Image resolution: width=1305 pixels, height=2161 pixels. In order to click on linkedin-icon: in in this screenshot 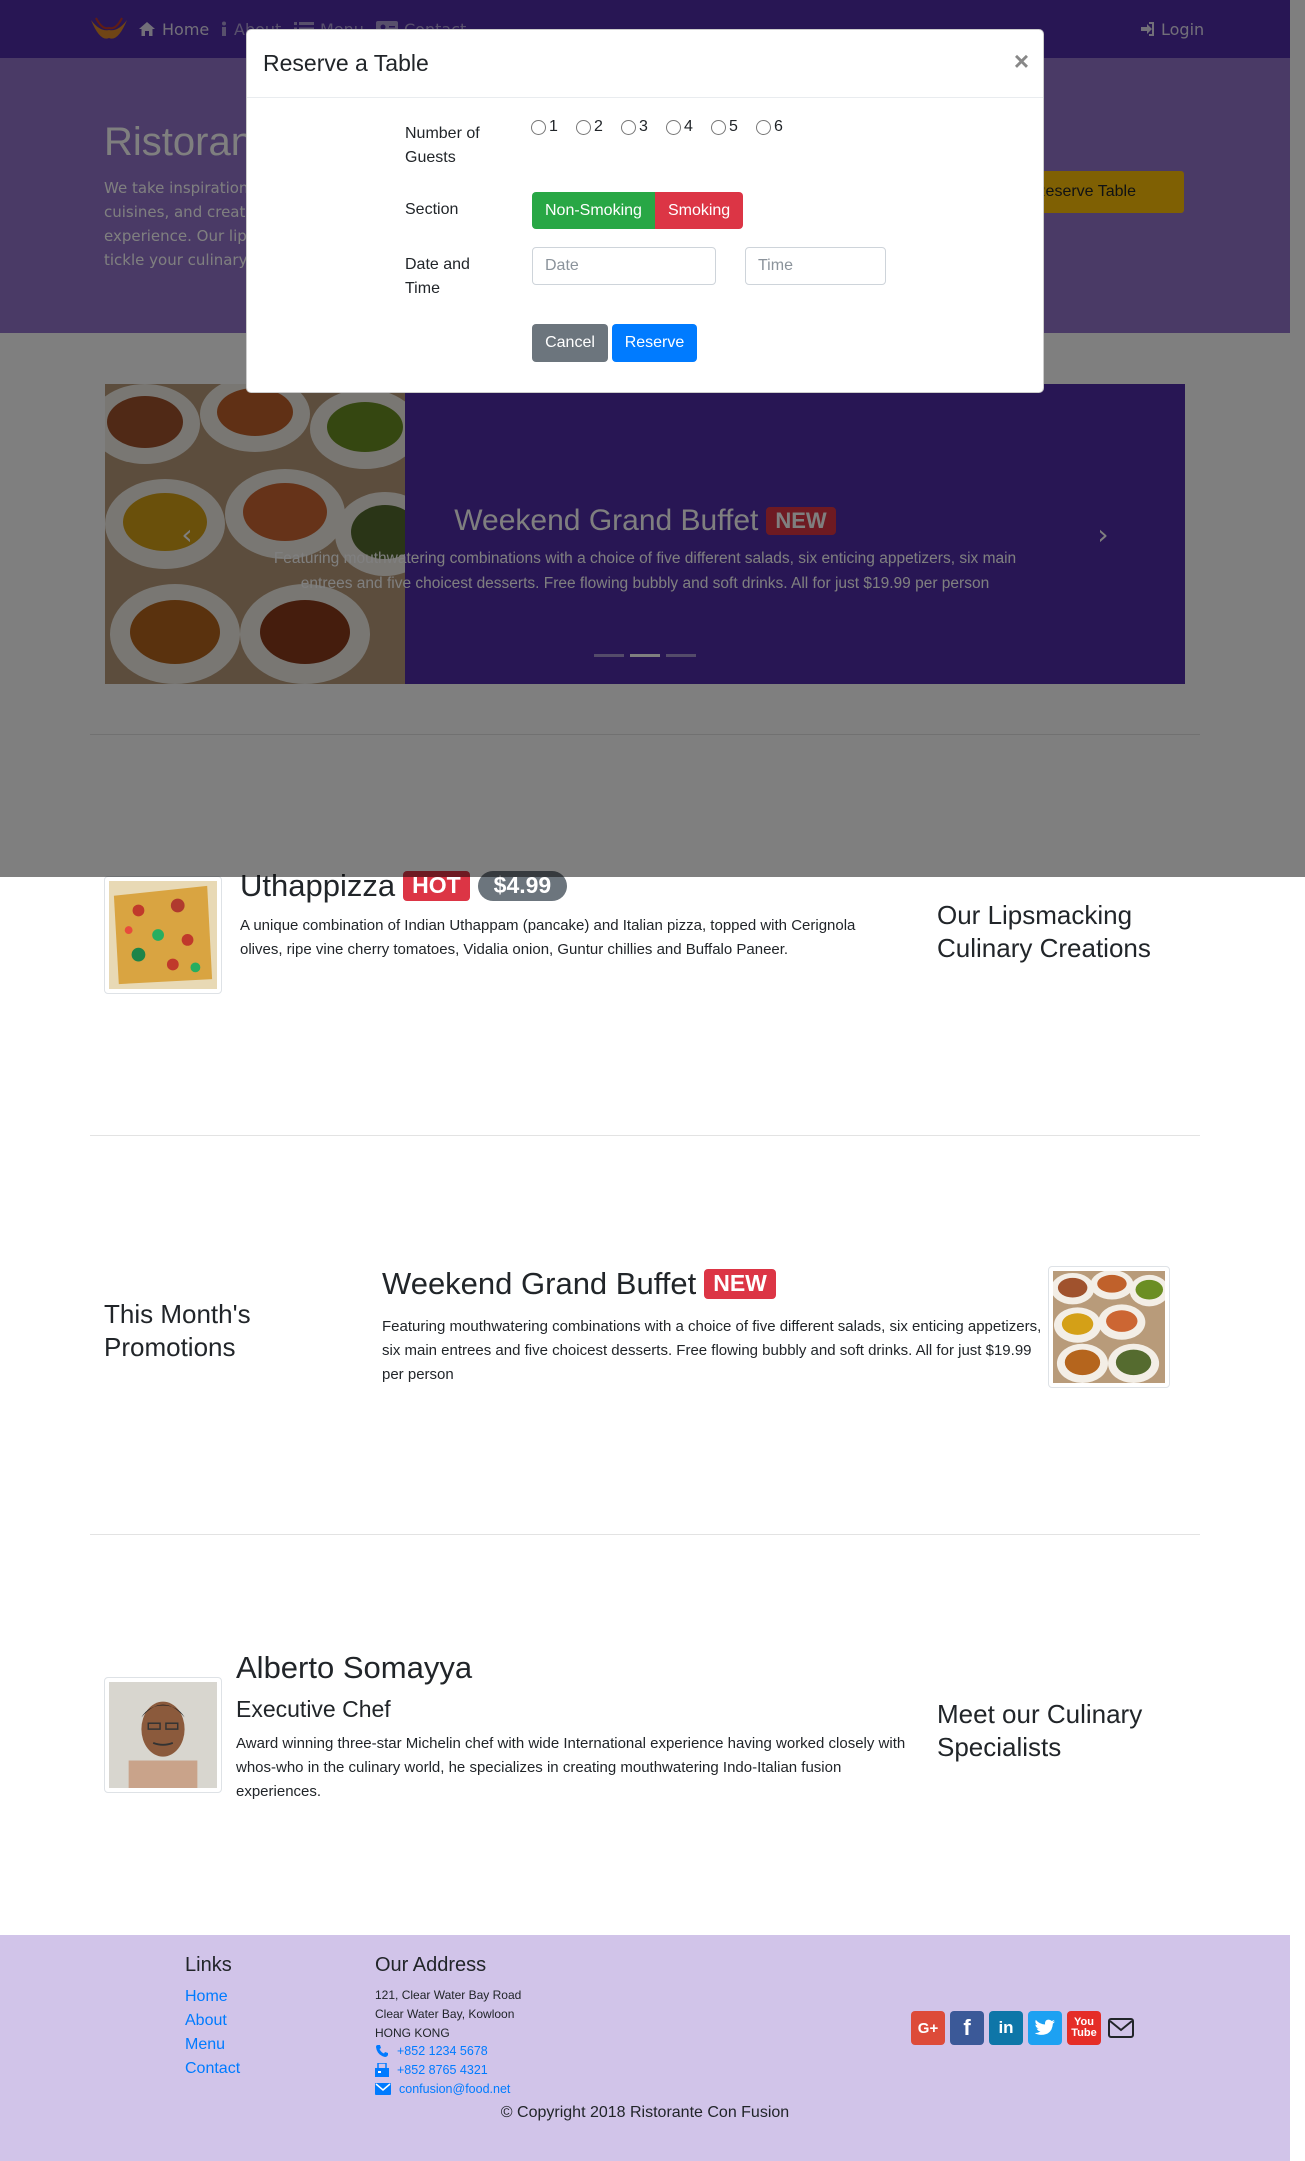, I will do `click(1006, 2028)`.